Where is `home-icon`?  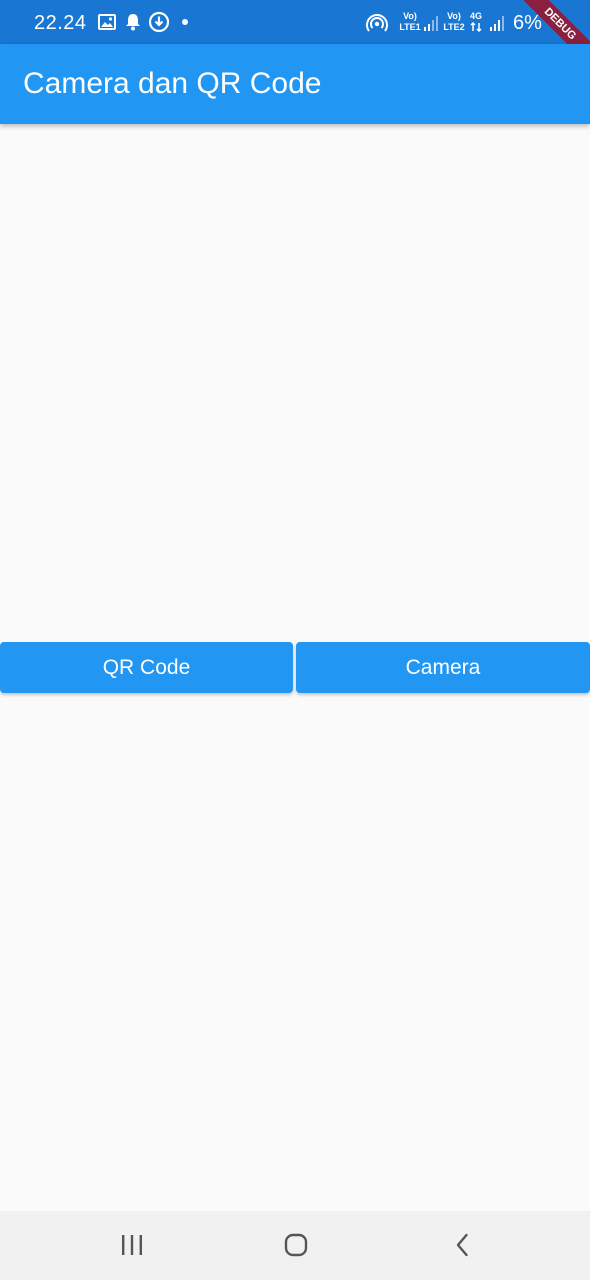 home-icon is located at coordinates (296, 1245).